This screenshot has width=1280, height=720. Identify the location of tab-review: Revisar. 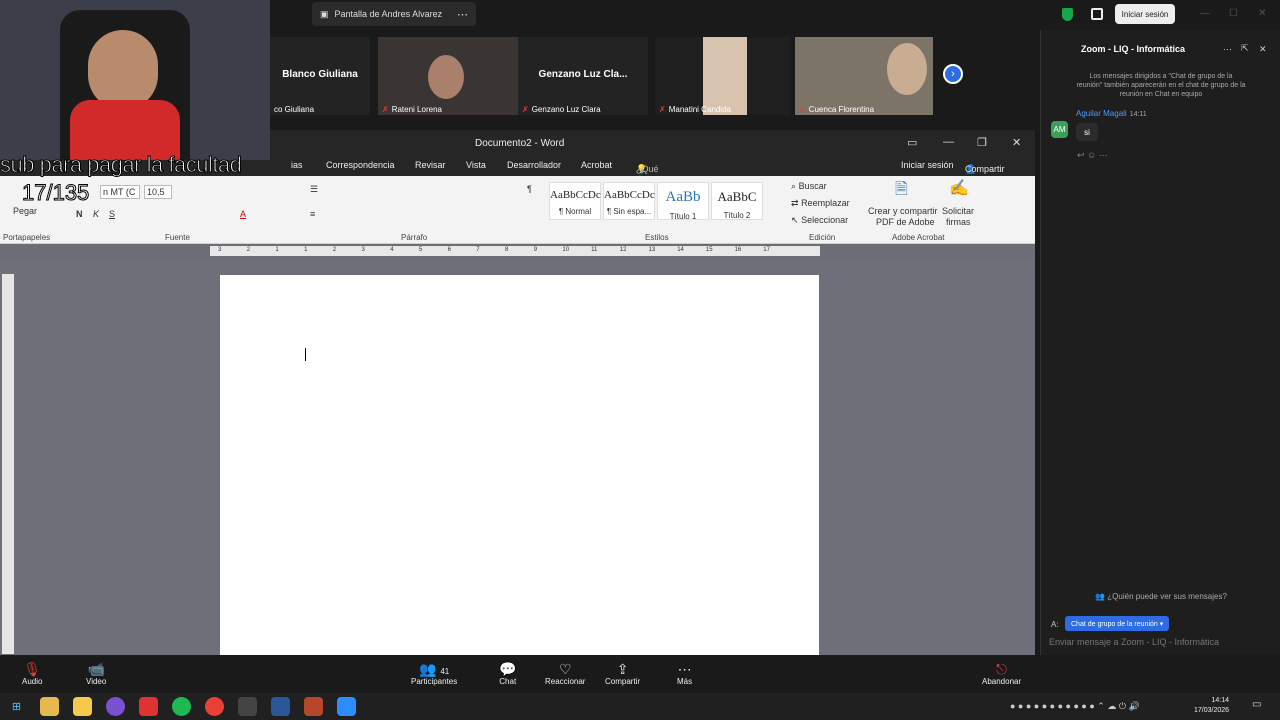
(430, 165).